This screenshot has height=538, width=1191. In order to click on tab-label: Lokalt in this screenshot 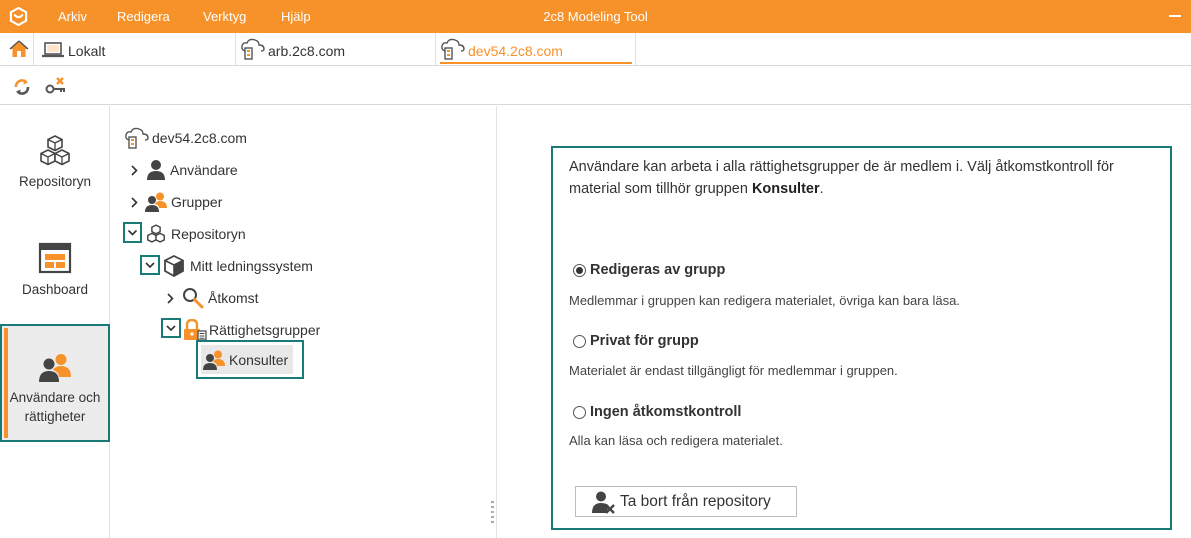, I will do `click(87, 51)`.